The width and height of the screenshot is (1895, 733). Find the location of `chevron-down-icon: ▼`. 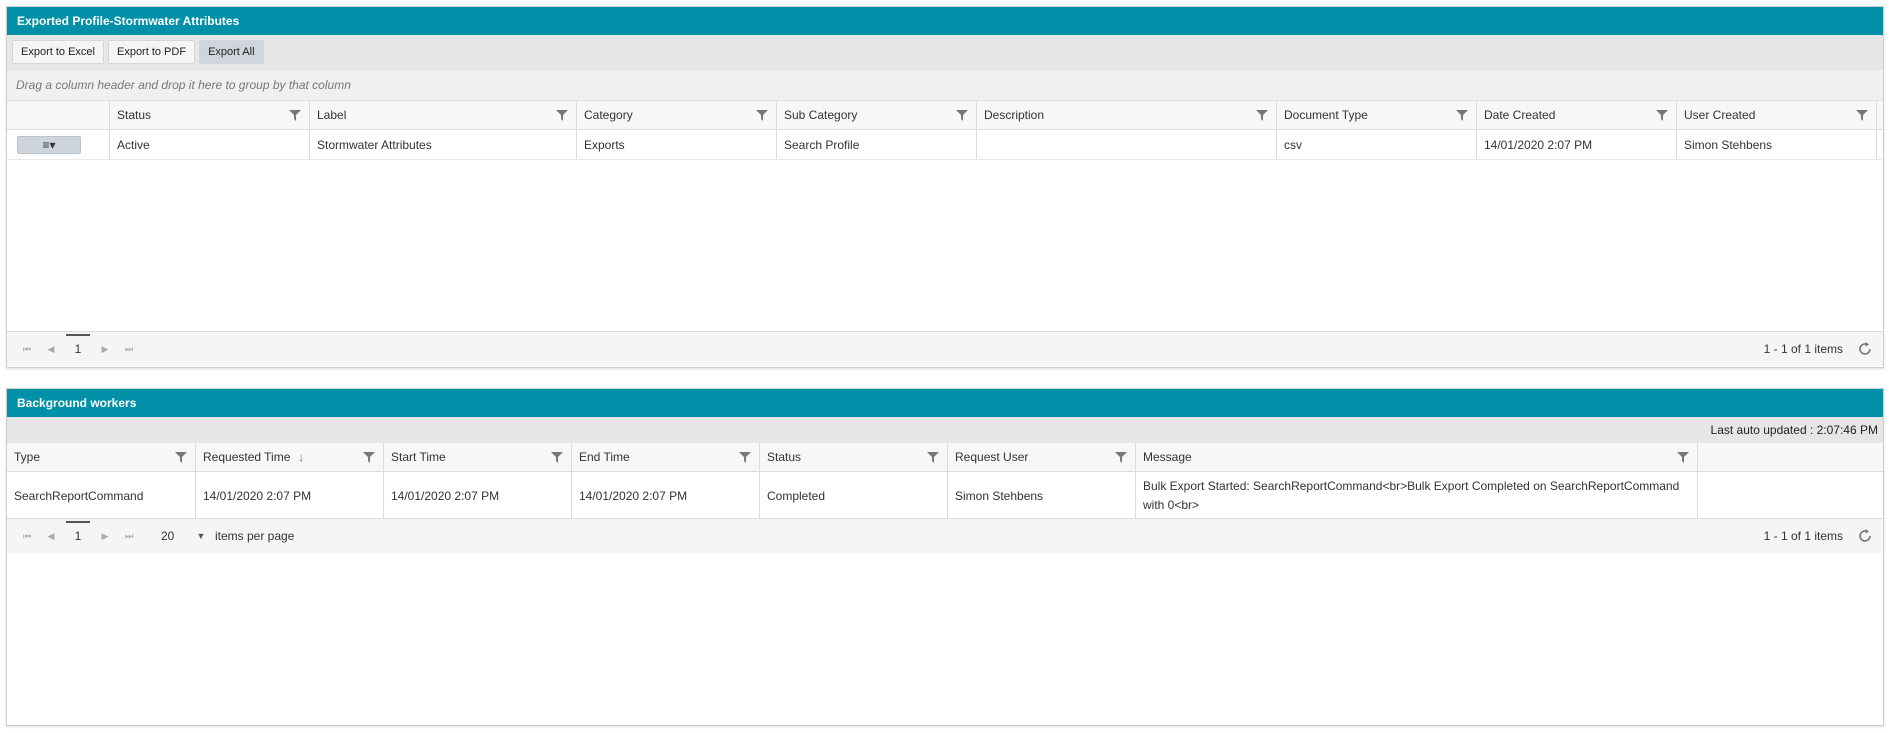

chevron-down-icon: ▼ is located at coordinates (201, 536).